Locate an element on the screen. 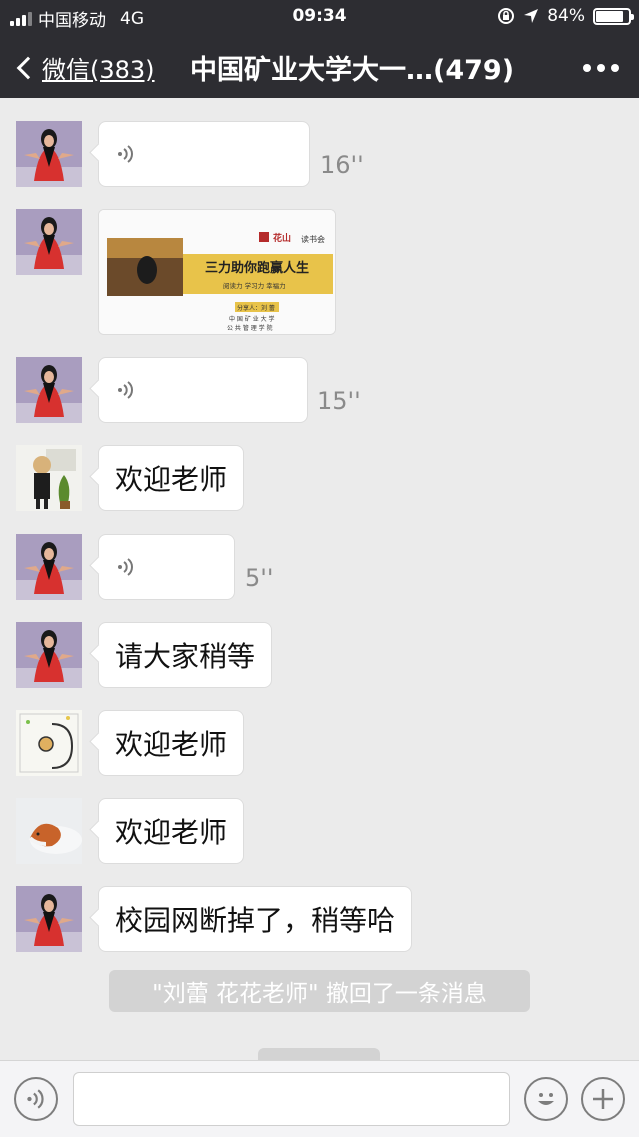 The image size is (639, 1137). text-bubble: 请大家稍等 is located at coordinates (185, 655).